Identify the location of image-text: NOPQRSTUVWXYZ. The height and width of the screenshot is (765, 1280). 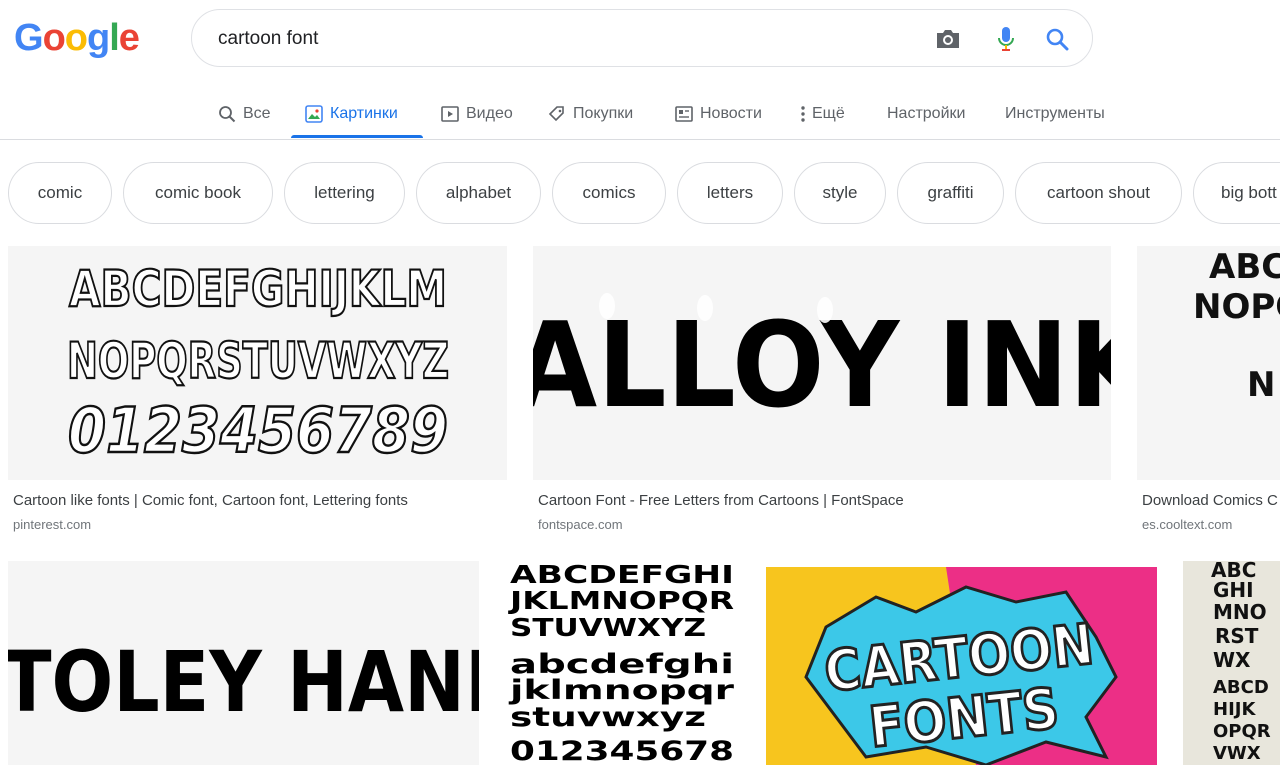
(258, 361).